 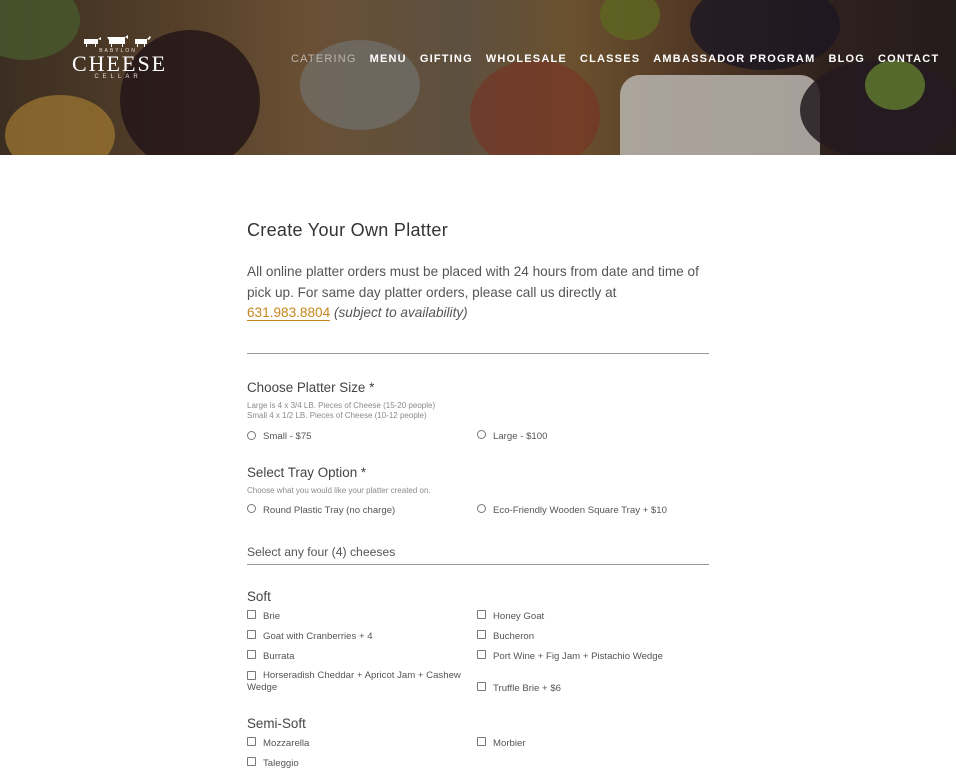 What do you see at coordinates (400, 312) in the screenshot?
I see `availability-note: (subject to availability)` at bounding box center [400, 312].